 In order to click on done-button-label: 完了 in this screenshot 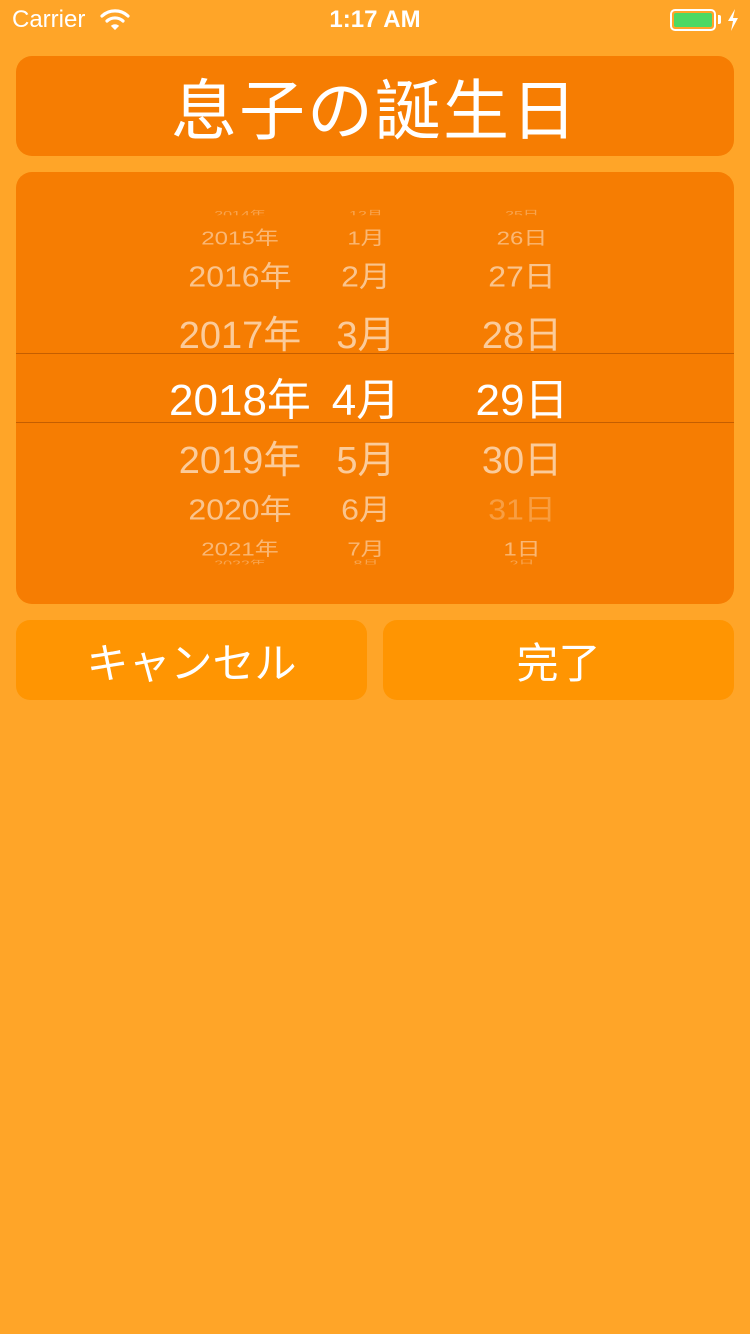, I will do `click(558, 663)`.